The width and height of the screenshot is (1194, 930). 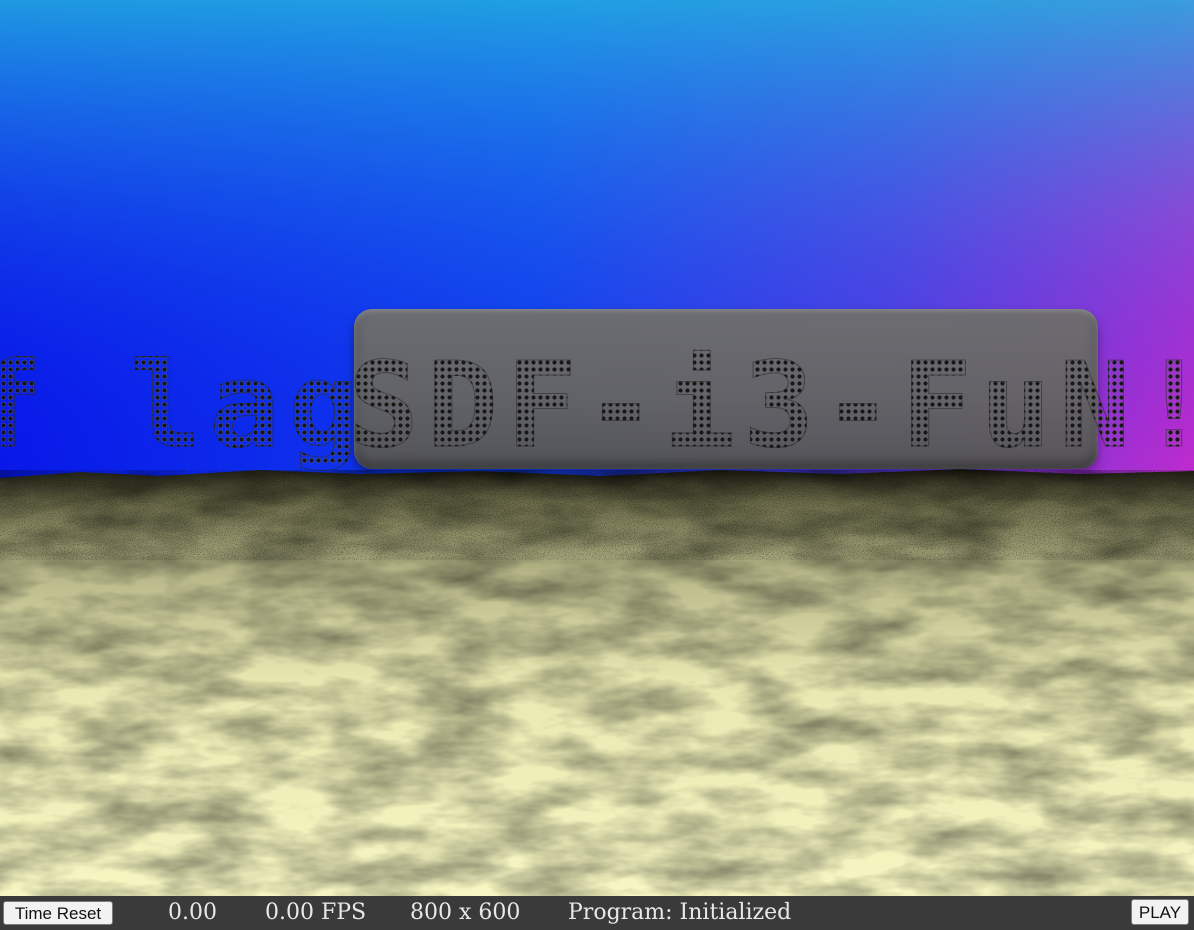 What do you see at coordinates (726, 389) in the screenshot?
I see `rounded-box-object` at bounding box center [726, 389].